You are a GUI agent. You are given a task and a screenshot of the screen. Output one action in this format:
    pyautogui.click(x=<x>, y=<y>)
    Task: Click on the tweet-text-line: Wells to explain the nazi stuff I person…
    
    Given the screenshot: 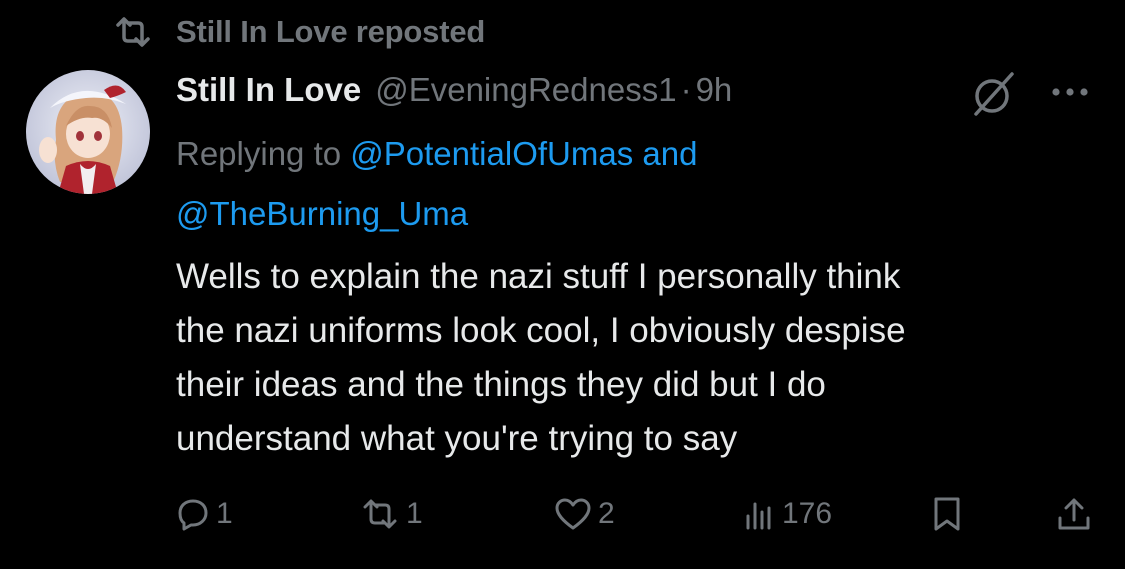 What is the action you would take?
    pyautogui.click(x=538, y=276)
    